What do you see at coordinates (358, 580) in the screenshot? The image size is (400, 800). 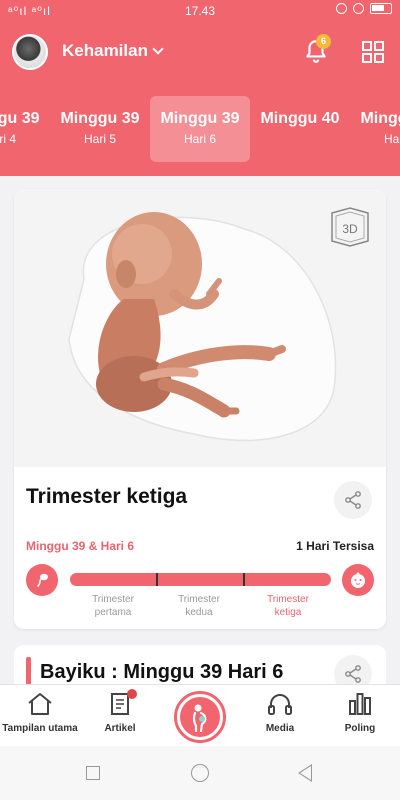 I see `baby-face-icon` at bounding box center [358, 580].